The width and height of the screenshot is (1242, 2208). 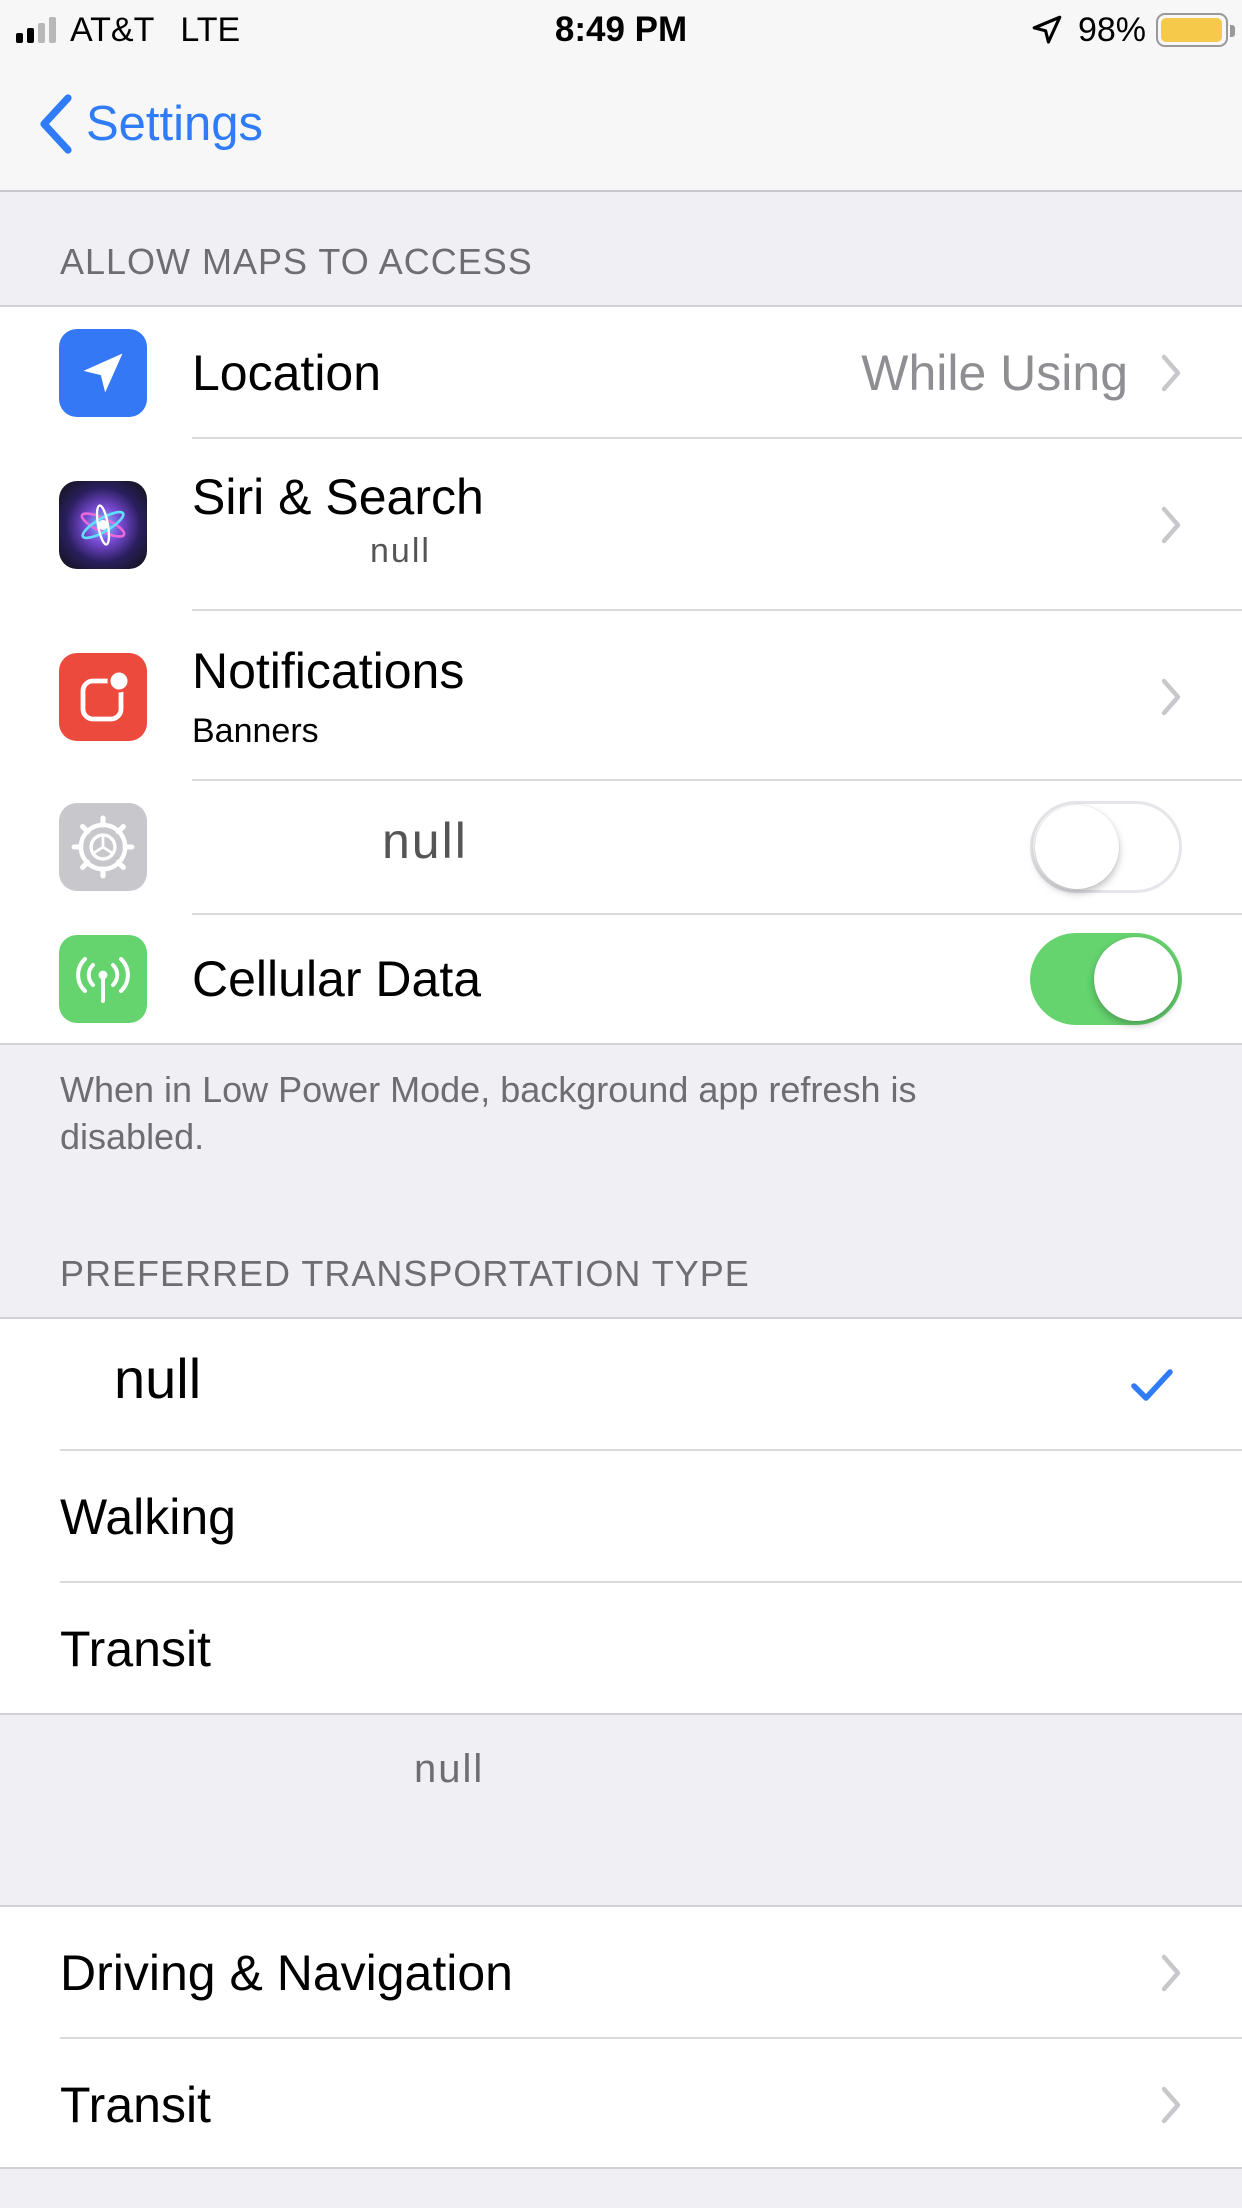 I want to click on status-bar: AT&T LTE 8:49 PM 98%, so click(x=621, y=31).